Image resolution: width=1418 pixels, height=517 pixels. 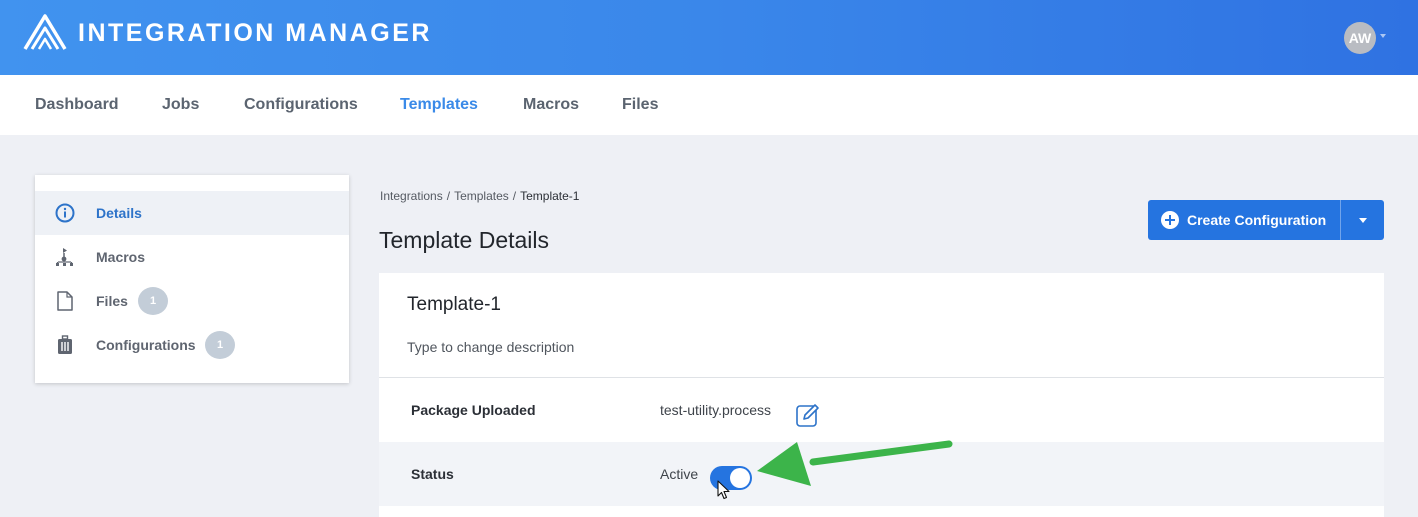 What do you see at coordinates (1256, 220) in the screenshot?
I see `create-configuration-button: Create Configuration` at bounding box center [1256, 220].